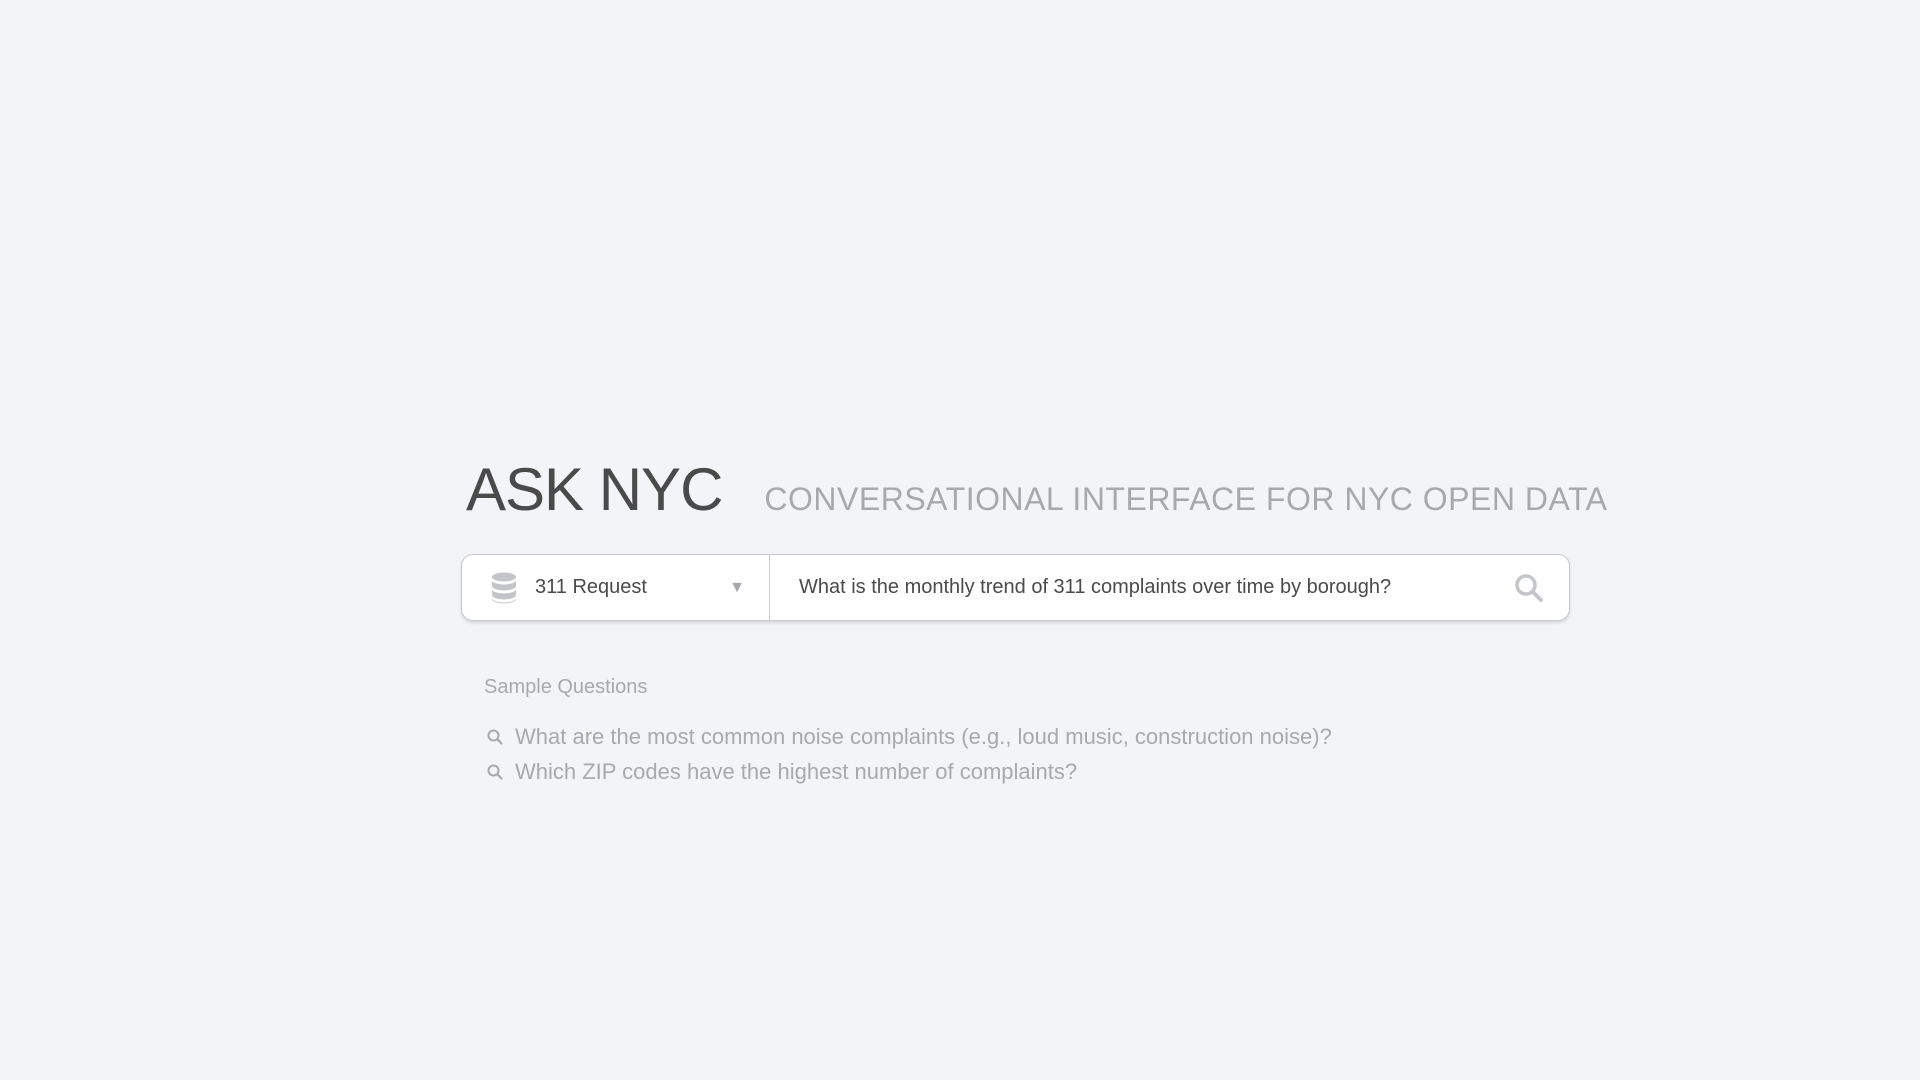 The image size is (1920, 1080). I want to click on caret-down-icon: ▼, so click(737, 587).